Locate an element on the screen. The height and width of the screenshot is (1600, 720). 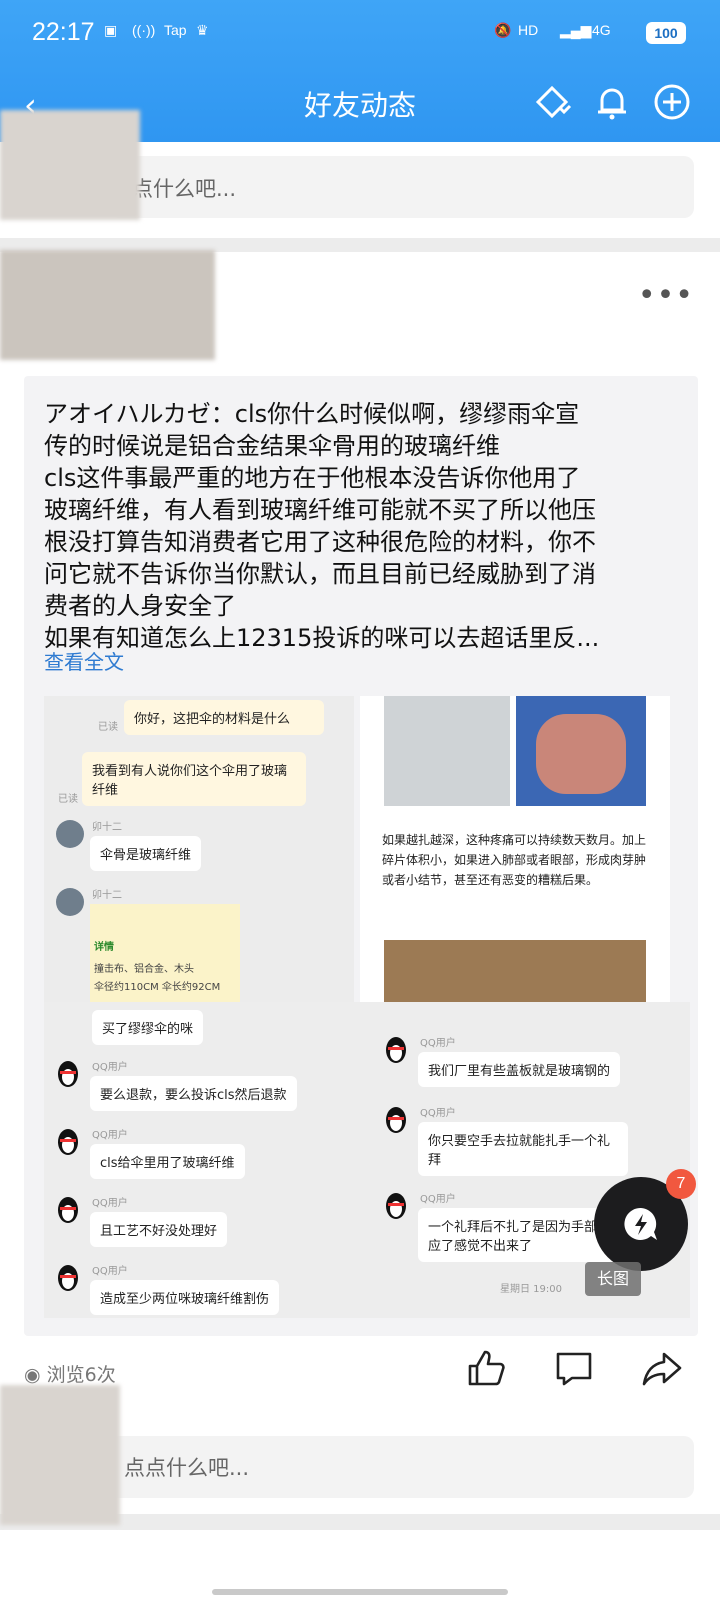
mute-icon: 🔕 is located at coordinates (503, 30).